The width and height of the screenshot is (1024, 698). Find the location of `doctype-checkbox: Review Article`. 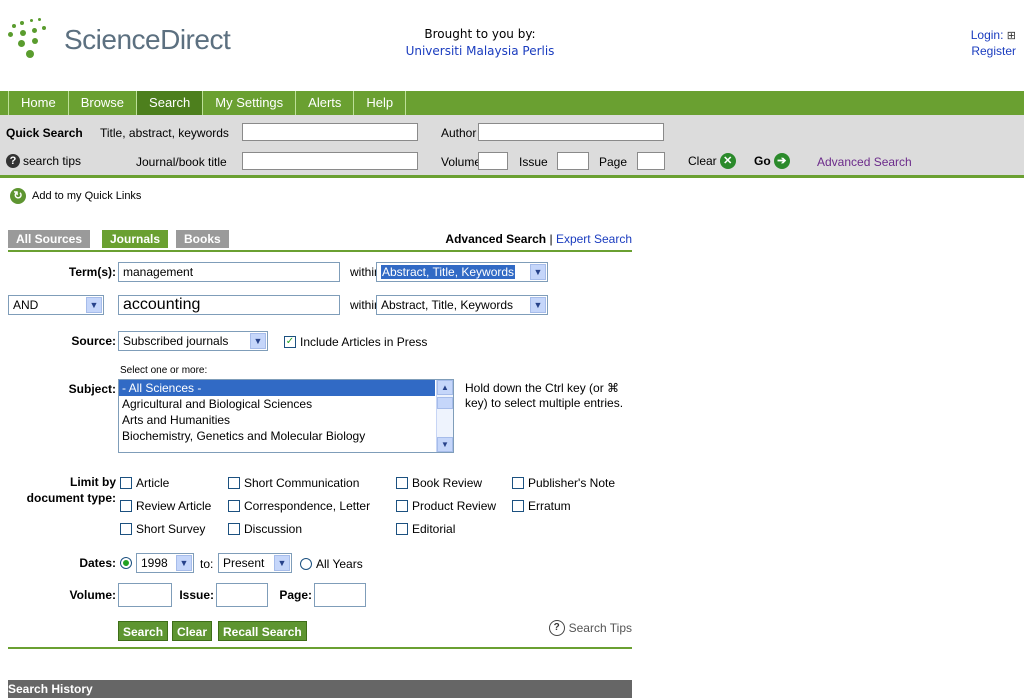

doctype-checkbox: Review Article is located at coordinates (165, 506).